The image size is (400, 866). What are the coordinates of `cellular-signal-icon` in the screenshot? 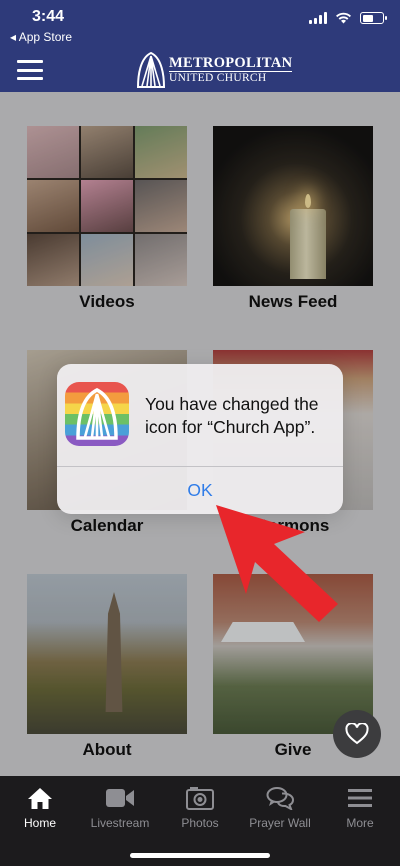 It's located at (318, 18).